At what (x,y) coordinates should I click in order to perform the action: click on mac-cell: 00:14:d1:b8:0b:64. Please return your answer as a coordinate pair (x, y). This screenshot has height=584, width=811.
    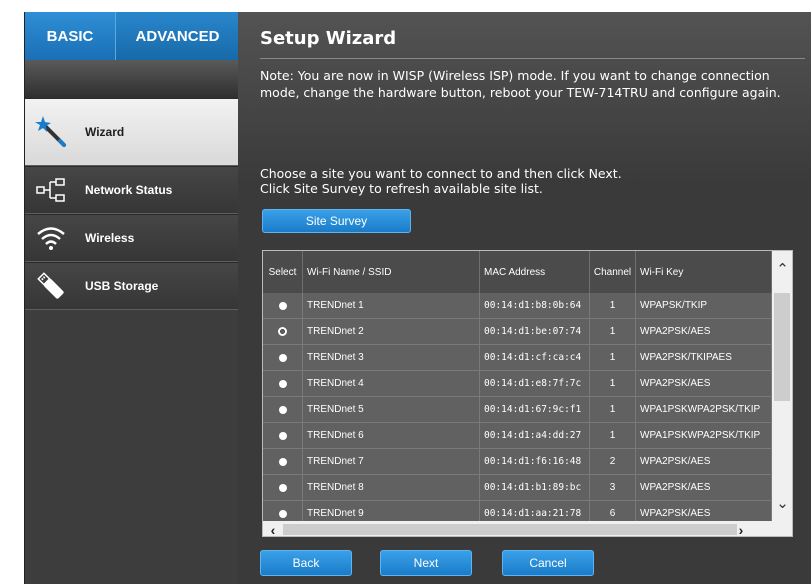
    Looking at the image, I should click on (535, 305).